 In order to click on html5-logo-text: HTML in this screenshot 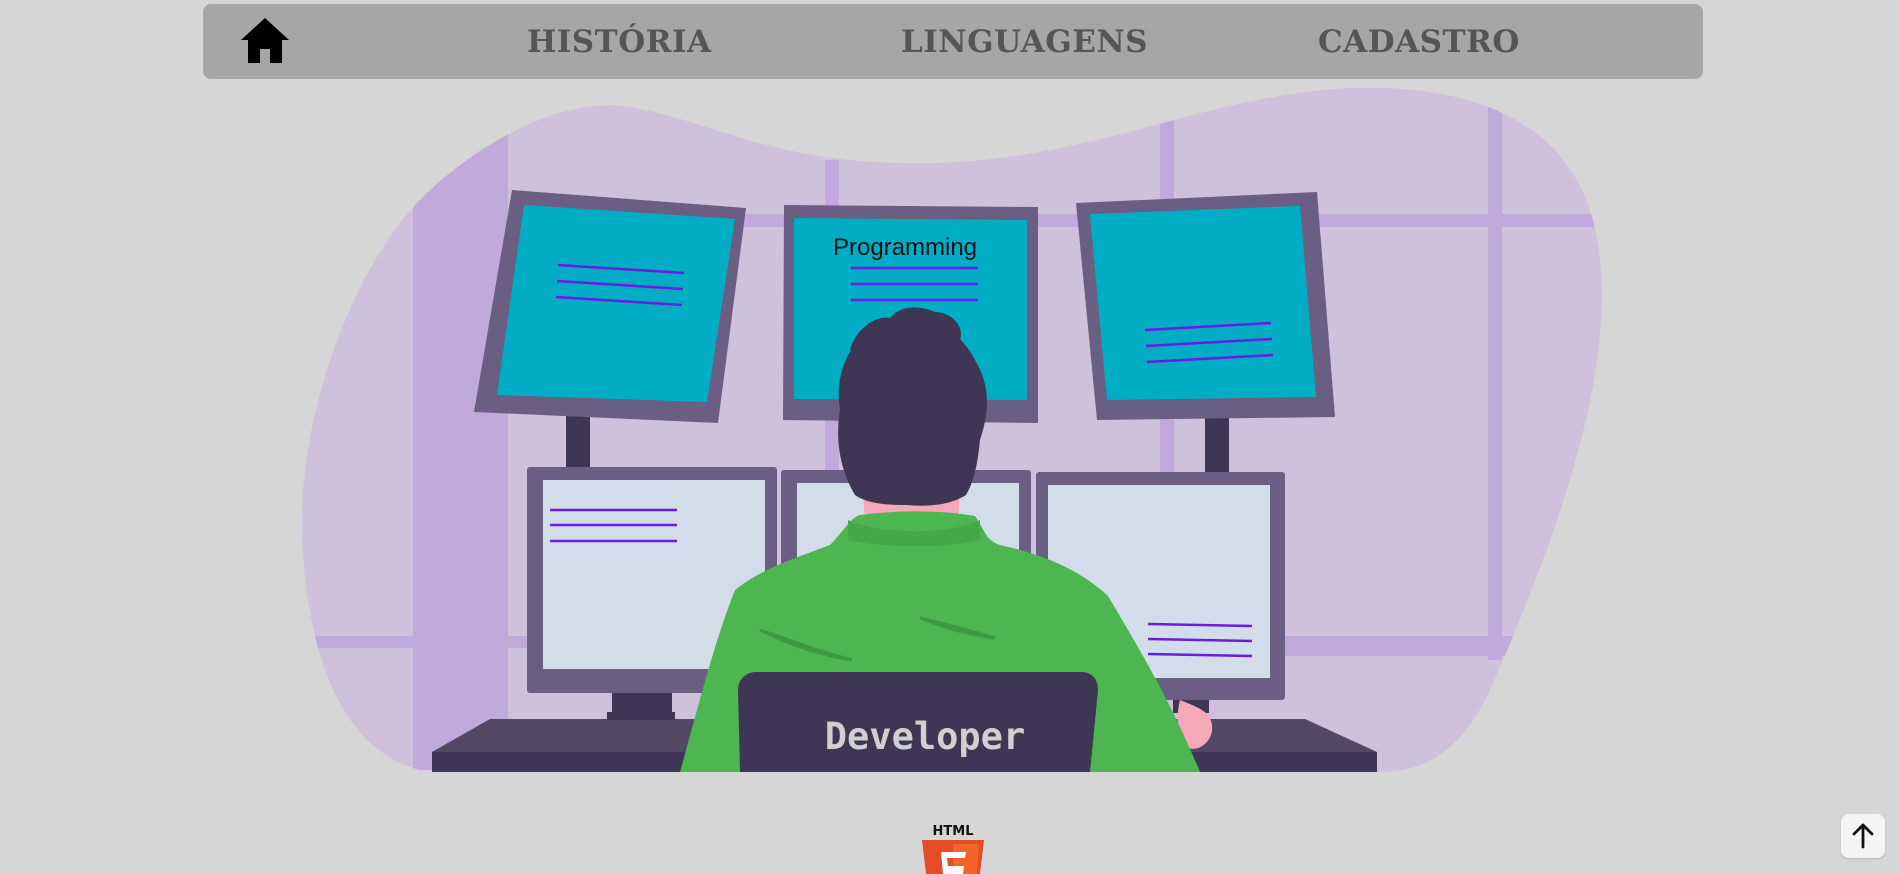, I will do `click(953, 831)`.